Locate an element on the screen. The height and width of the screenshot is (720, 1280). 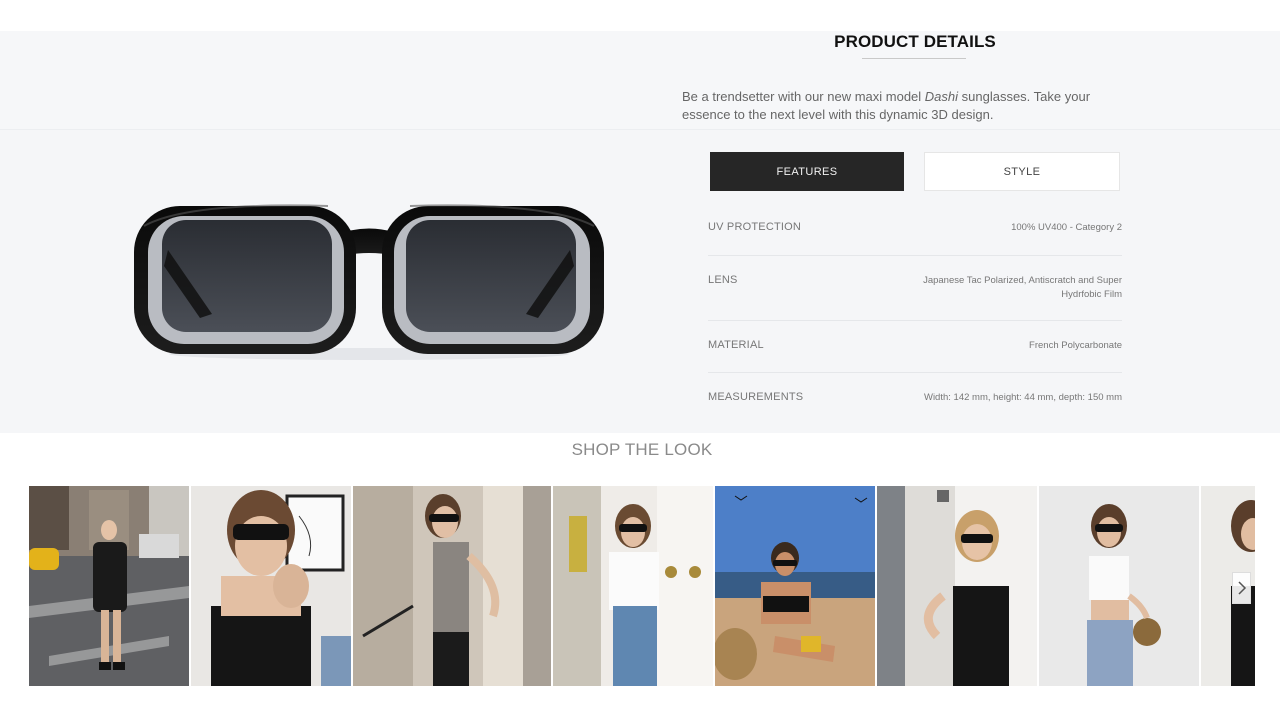
tab-features: FEATURES is located at coordinates (807, 171).